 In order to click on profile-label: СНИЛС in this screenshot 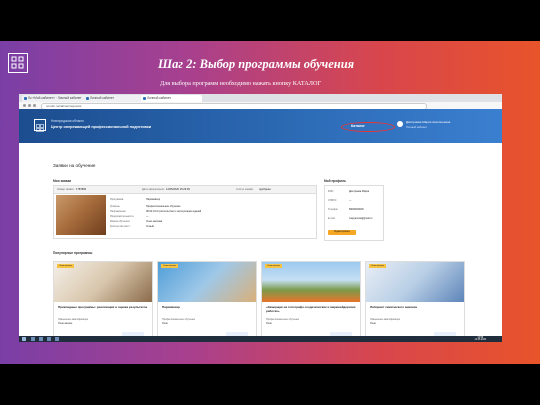, I will do `click(332, 200)`.